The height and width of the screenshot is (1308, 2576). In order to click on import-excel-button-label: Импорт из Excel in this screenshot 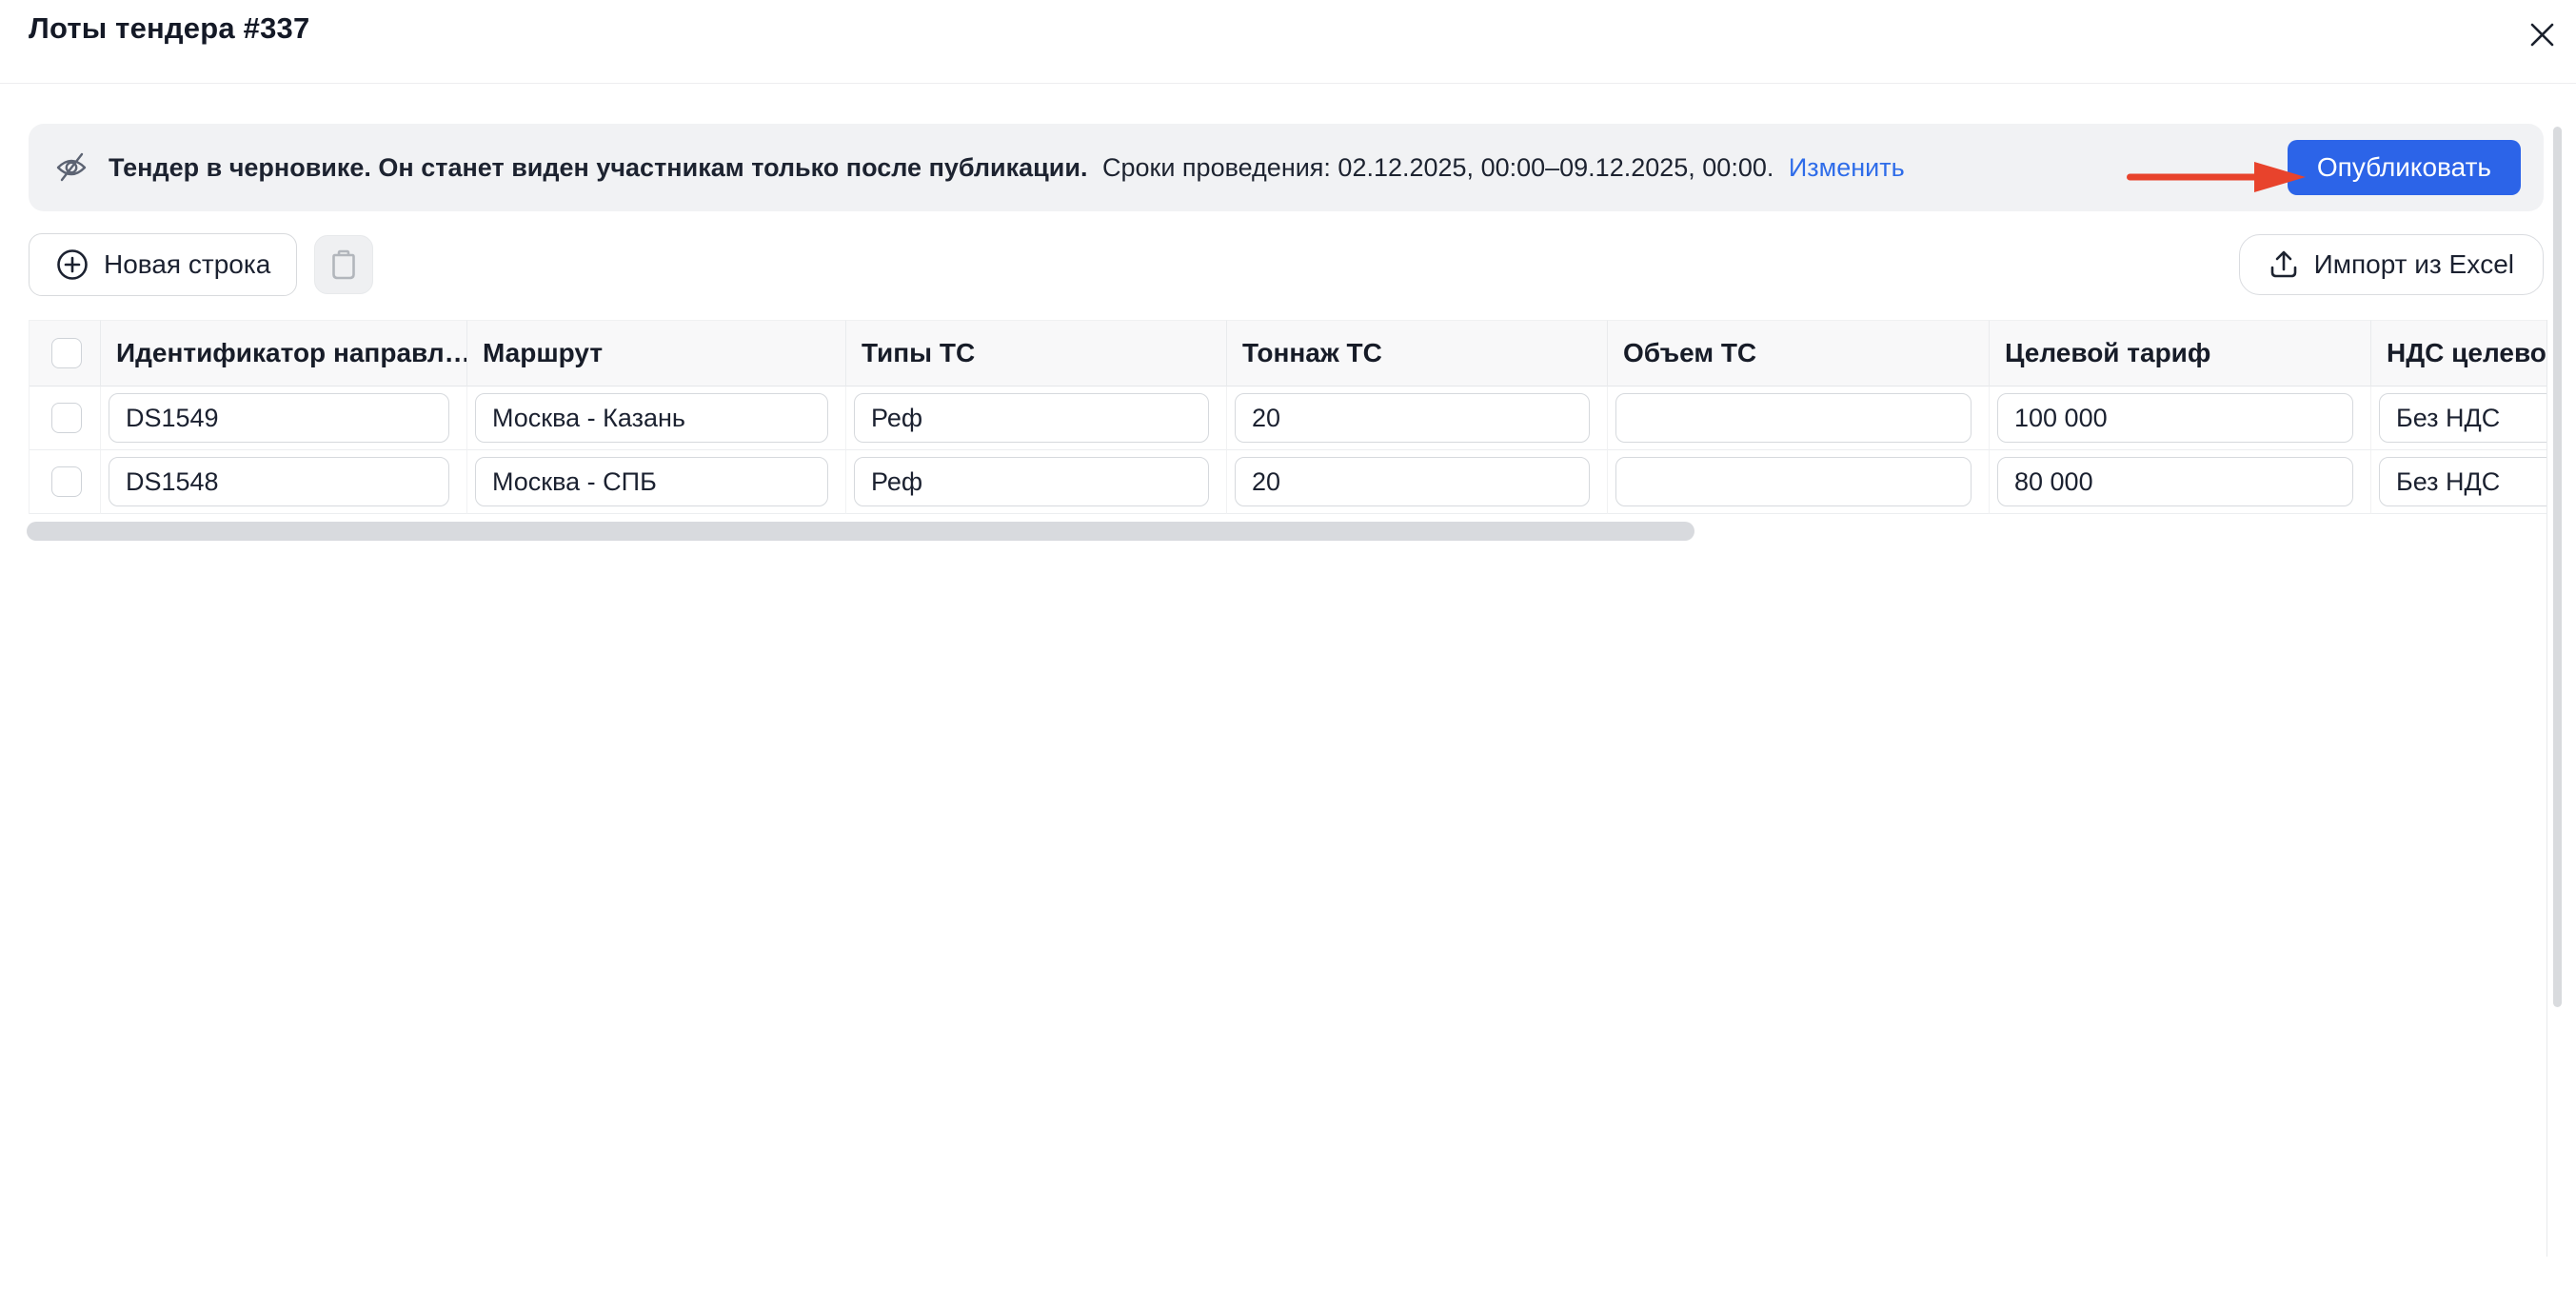, I will do `click(2413, 264)`.